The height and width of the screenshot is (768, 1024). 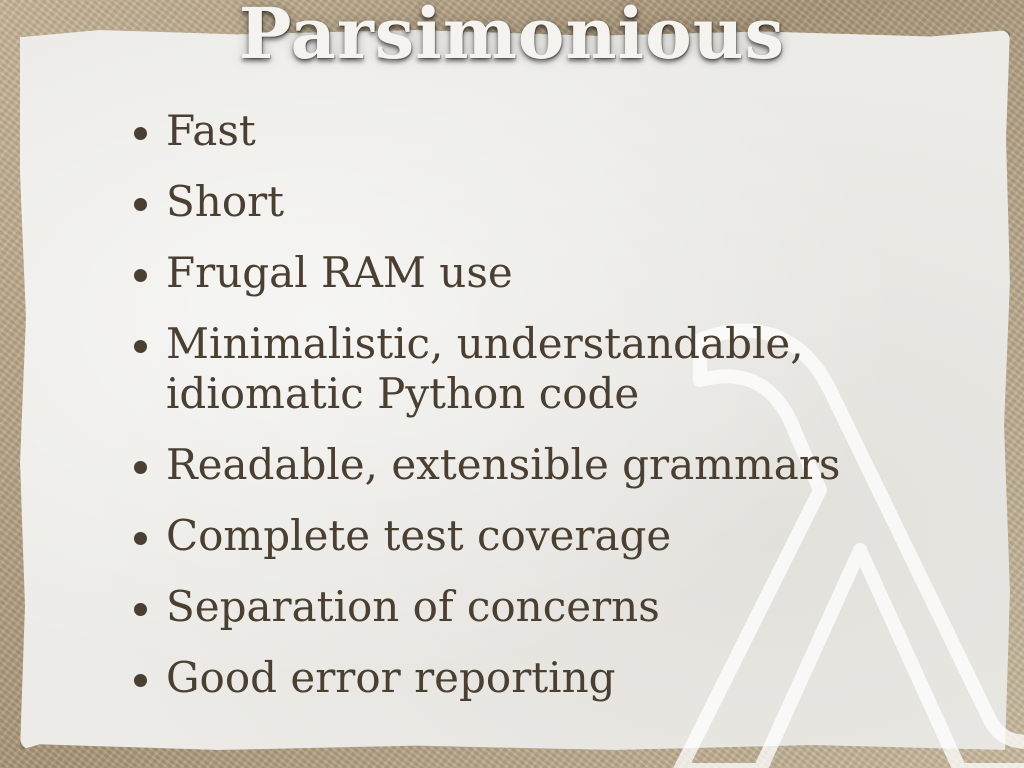 I want to click on bullet-text: Good error reporting, so click(x=391, y=677).